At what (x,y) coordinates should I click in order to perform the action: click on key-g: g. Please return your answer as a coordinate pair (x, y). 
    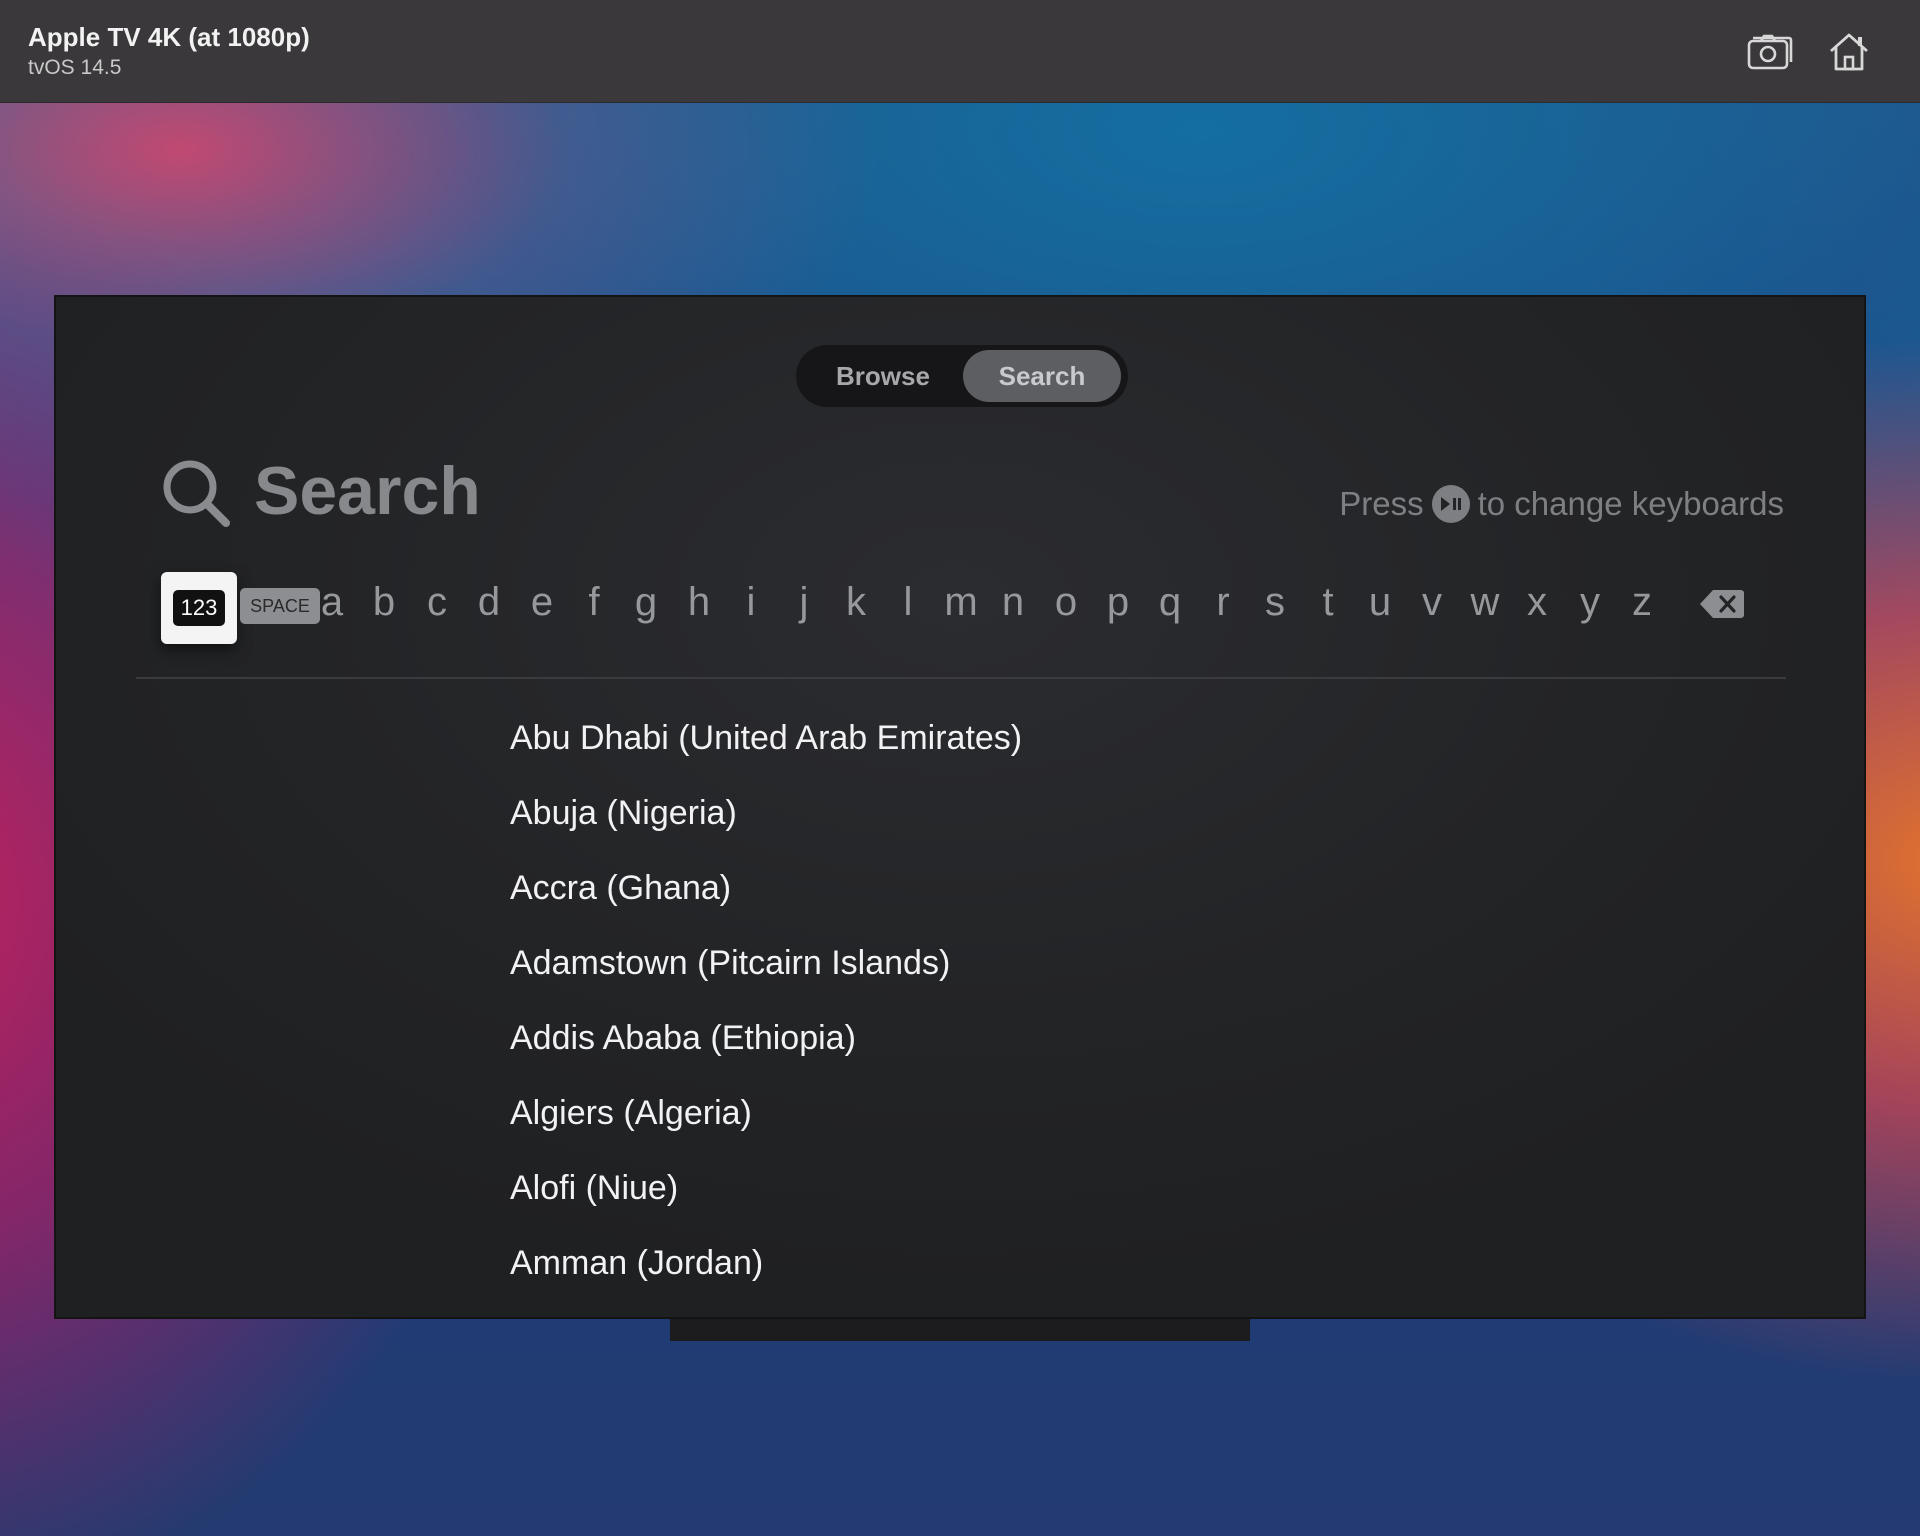
    Looking at the image, I should click on (646, 602).